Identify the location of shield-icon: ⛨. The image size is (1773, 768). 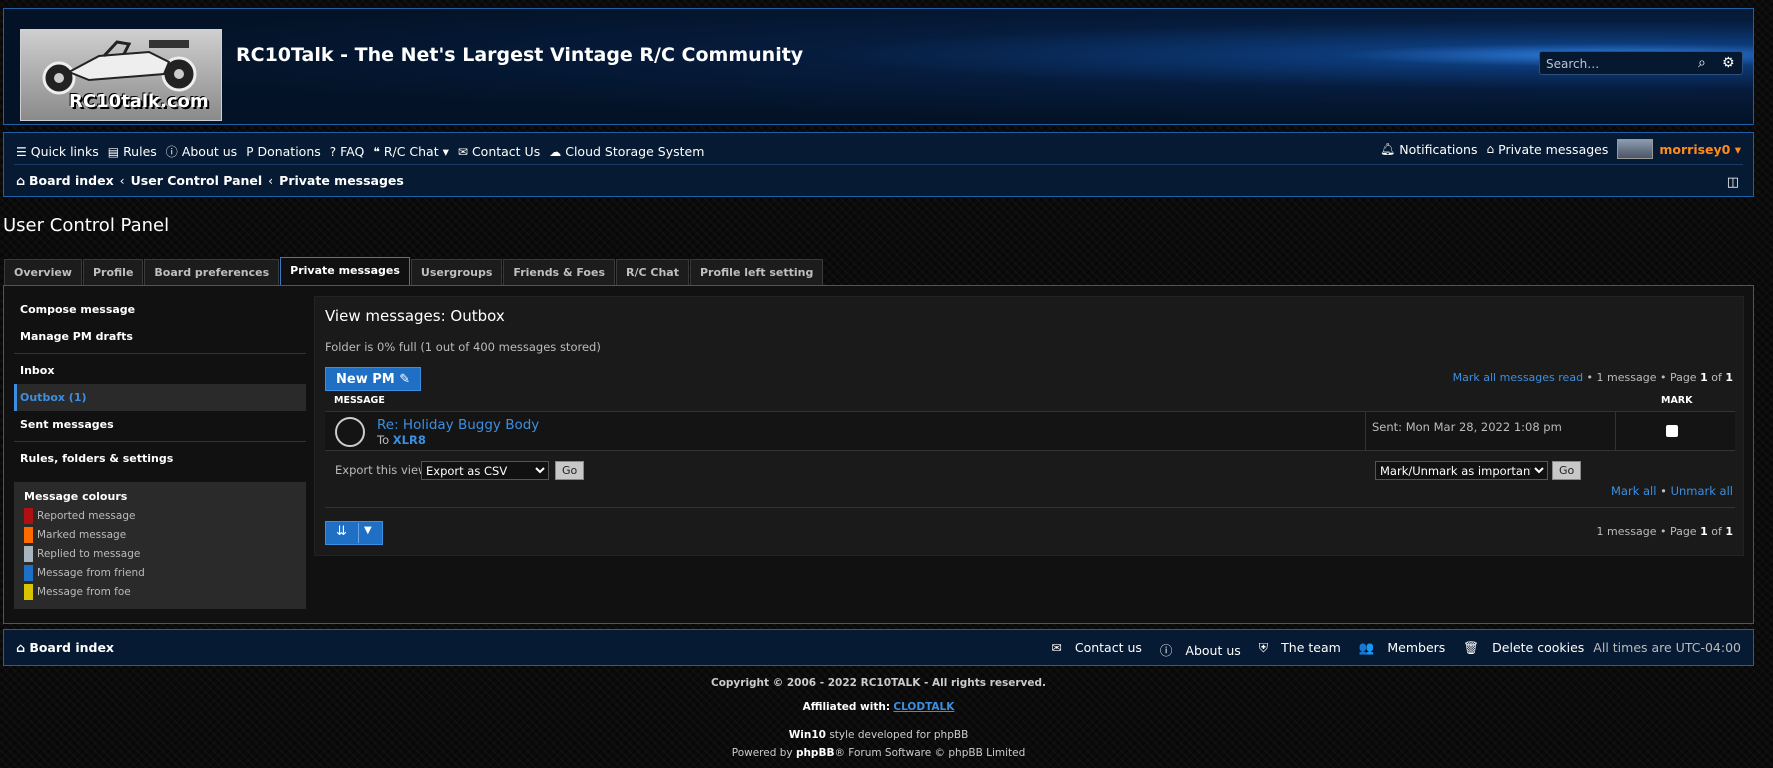
(1263, 647).